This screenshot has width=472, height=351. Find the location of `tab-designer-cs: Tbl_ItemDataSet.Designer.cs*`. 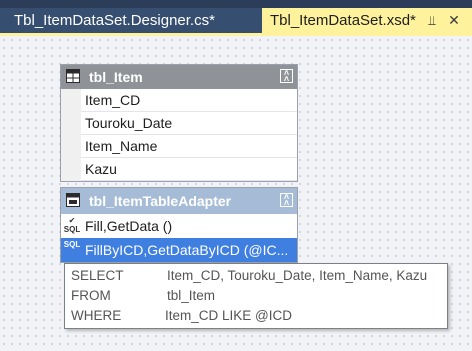

tab-designer-cs: Tbl_ItemDataSet.Designer.cs* is located at coordinates (131, 20).